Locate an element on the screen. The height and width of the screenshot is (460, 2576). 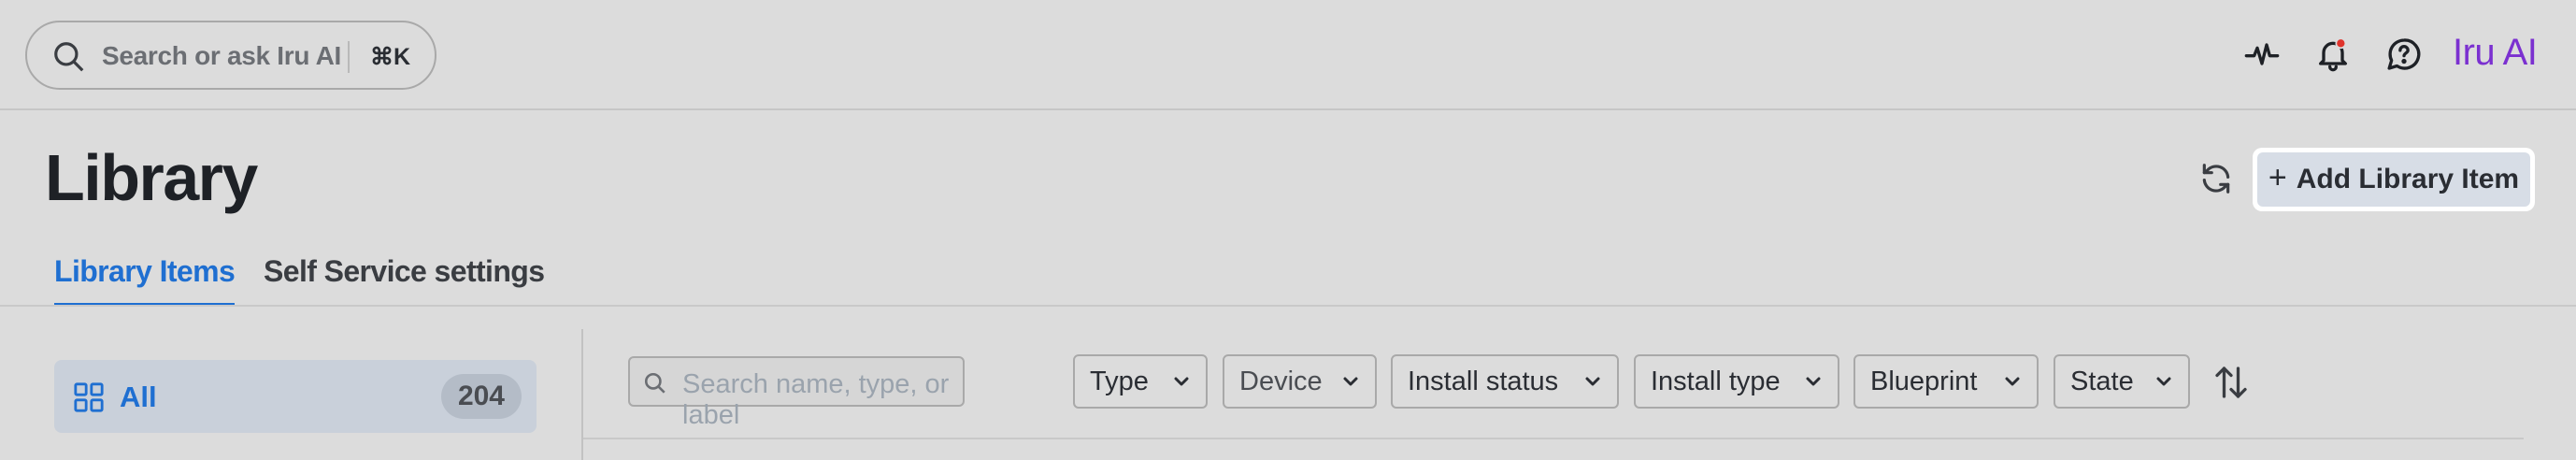
dropdown-label: Device is located at coordinates (1281, 381).